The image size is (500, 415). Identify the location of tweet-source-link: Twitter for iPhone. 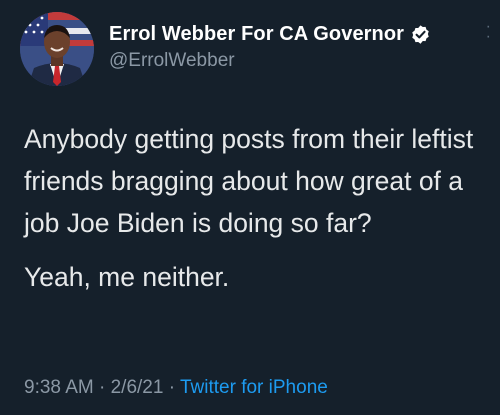
(254, 387).